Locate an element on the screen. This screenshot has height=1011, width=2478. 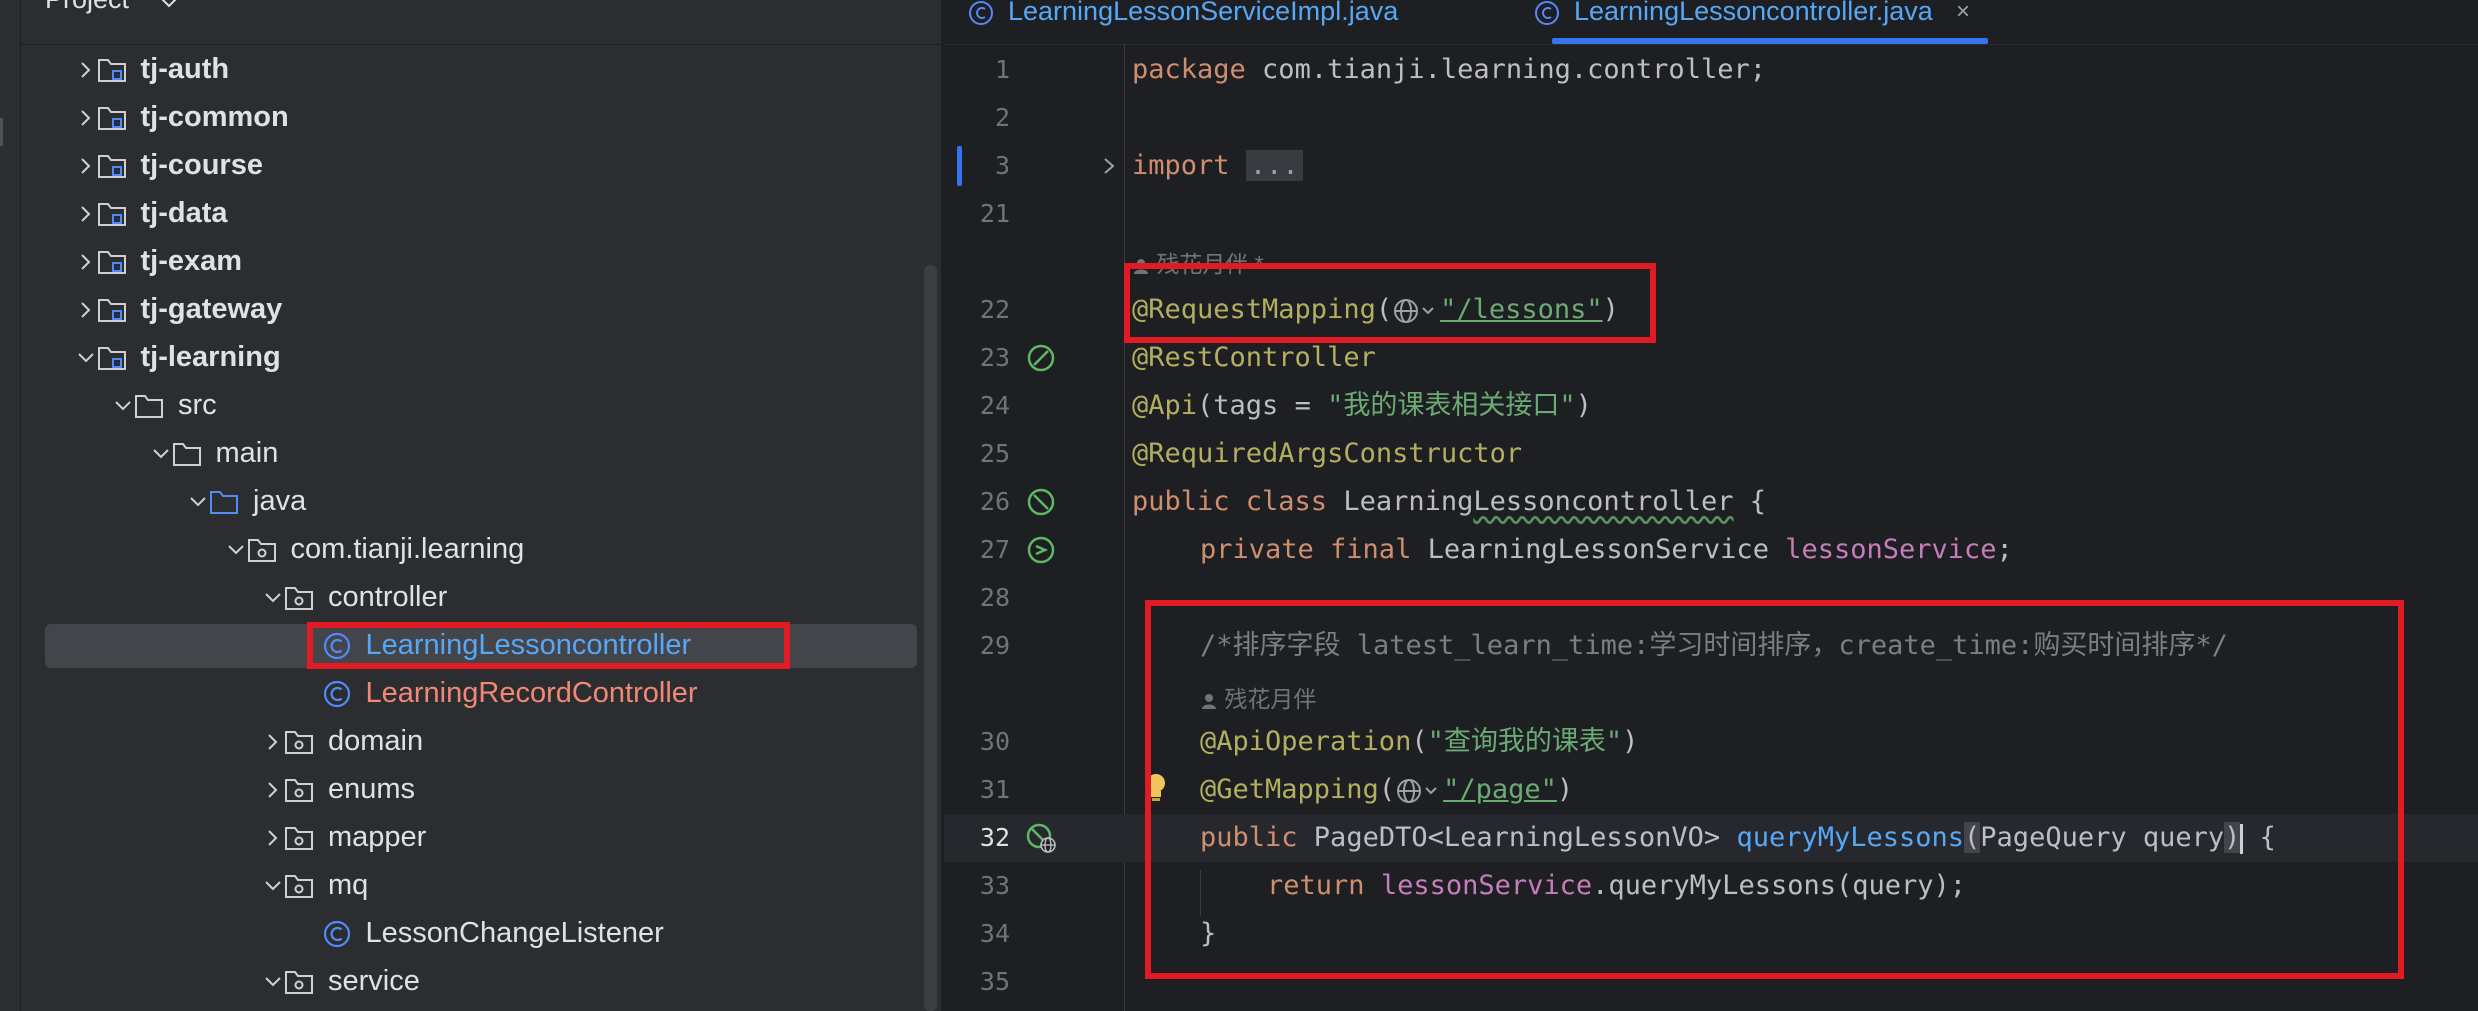
tree-item: enums is located at coordinates (471, 790).